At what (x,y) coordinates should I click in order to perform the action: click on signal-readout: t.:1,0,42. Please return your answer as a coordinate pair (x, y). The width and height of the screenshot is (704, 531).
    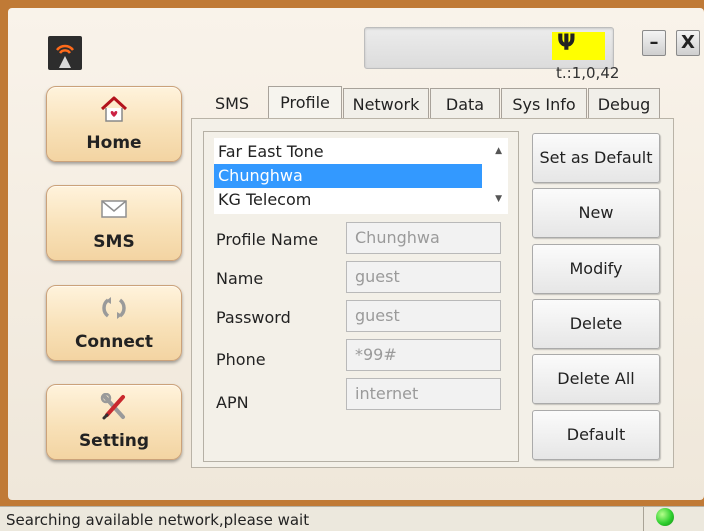
    Looking at the image, I should click on (588, 73).